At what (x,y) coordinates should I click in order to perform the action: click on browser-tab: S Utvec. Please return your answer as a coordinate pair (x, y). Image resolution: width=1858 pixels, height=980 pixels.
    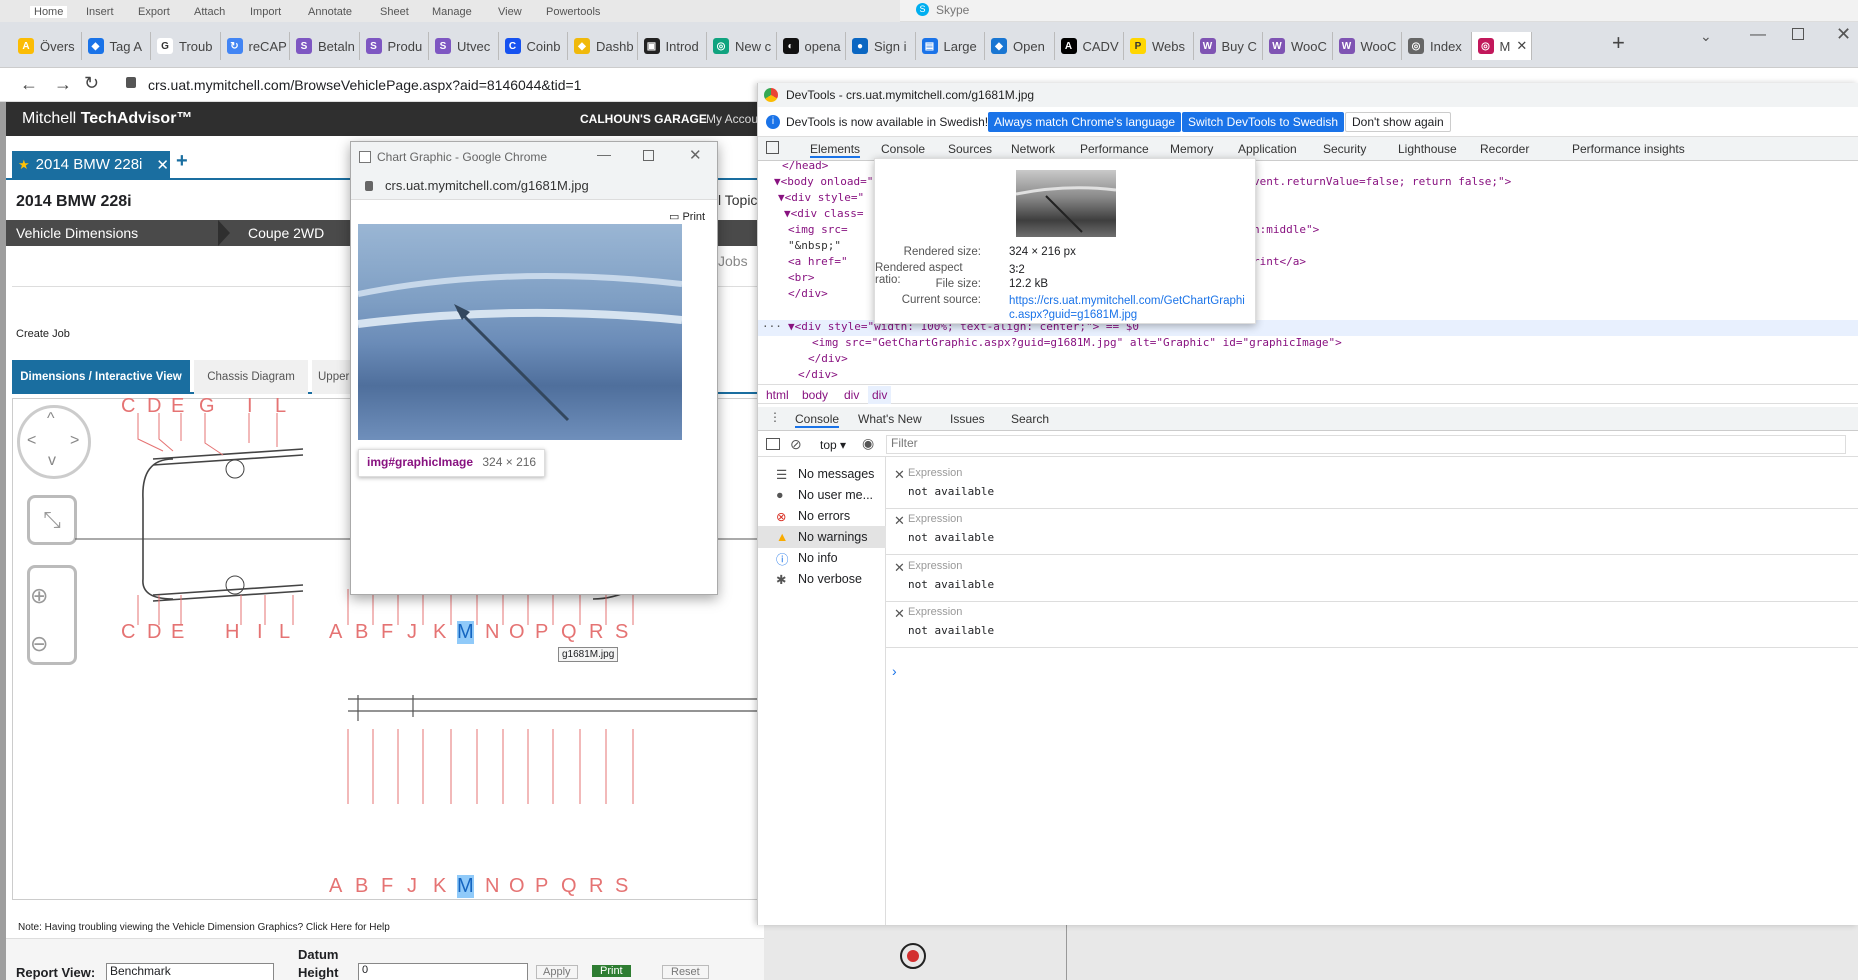
    Looking at the image, I should click on (464, 46).